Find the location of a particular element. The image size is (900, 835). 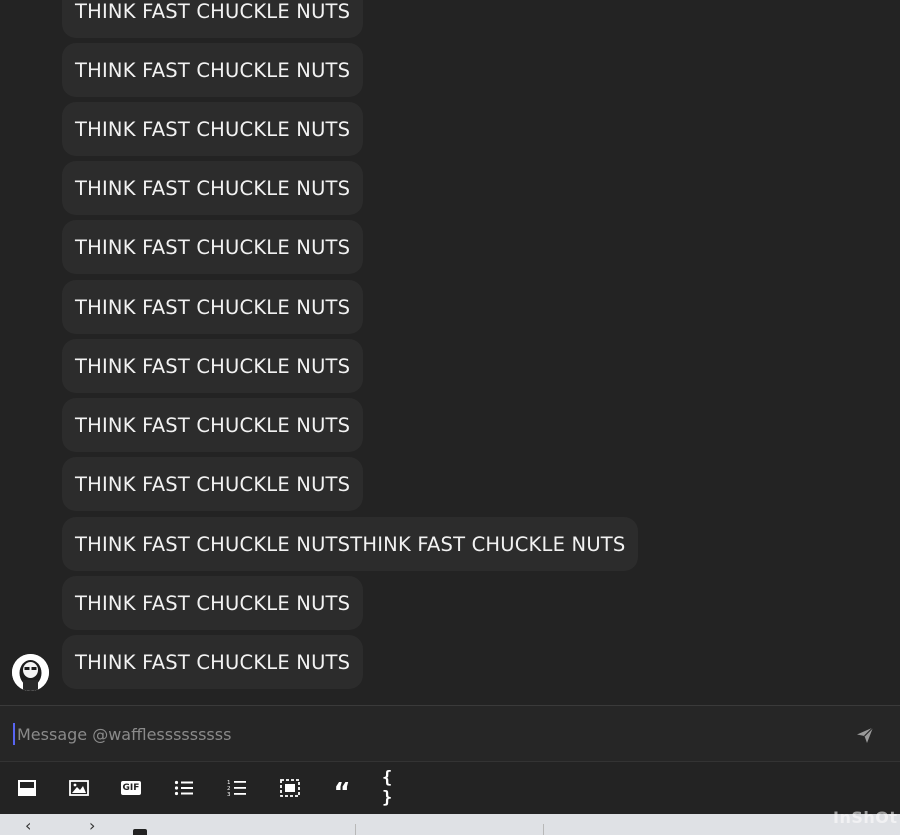

image-icon is located at coordinates (79, 788).